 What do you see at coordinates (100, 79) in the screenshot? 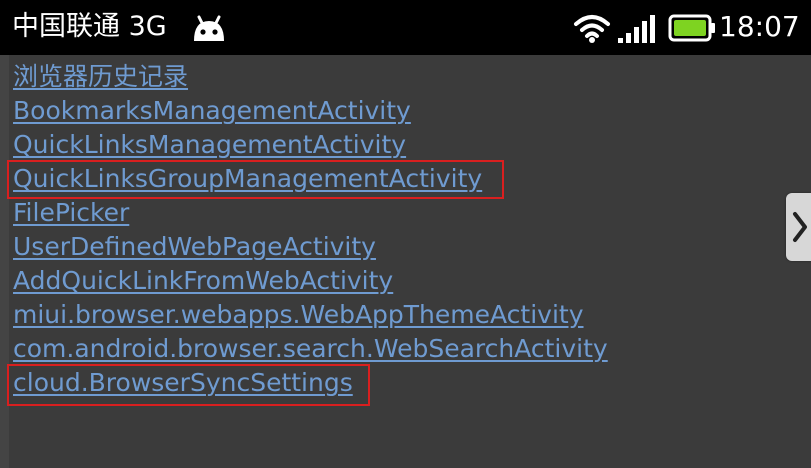
I see `activity-link: 浏览器历史记录` at bounding box center [100, 79].